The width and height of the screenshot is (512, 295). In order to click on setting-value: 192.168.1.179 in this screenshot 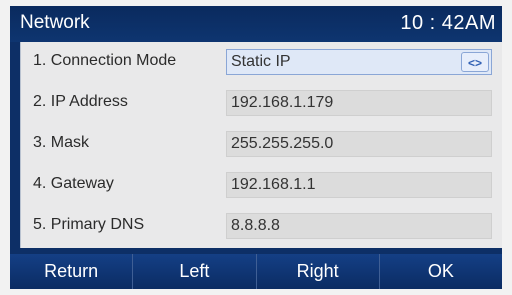, I will do `click(282, 102)`.